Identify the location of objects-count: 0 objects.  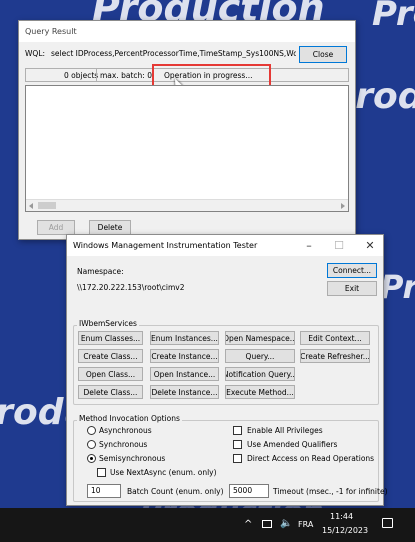
(81, 75).